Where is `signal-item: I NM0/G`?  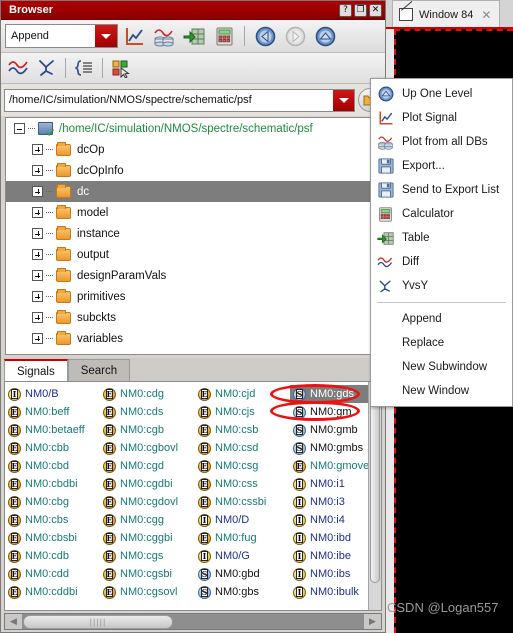 signal-item: I NM0/G is located at coordinates (242, 556).